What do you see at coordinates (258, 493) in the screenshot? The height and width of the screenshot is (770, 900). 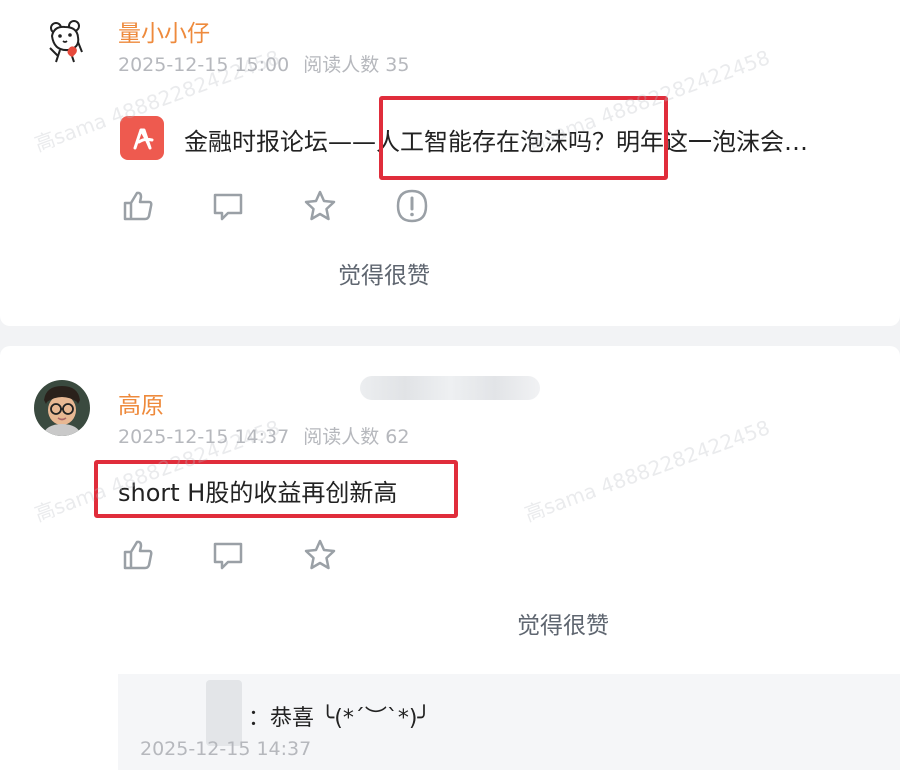 I see `post-content: short H股的收益再创新高` at bounding box center [258, 493].